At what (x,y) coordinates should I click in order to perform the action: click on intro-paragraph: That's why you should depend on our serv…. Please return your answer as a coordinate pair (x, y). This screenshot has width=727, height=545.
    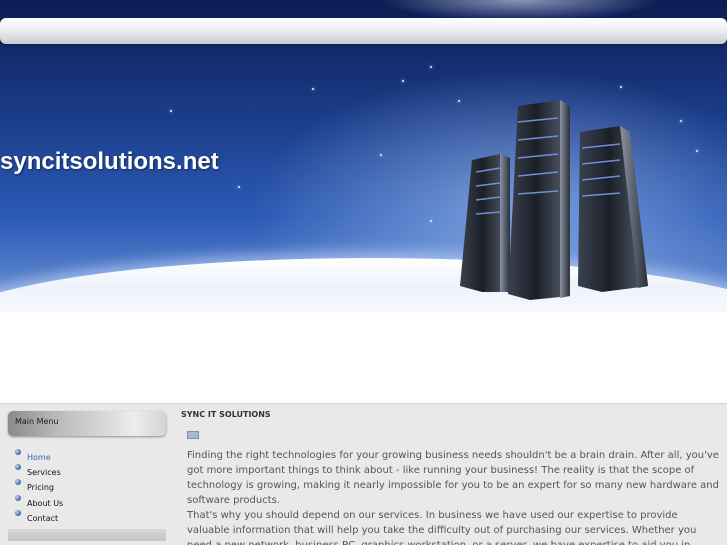
    Looking at the image, I should click on (442, 527).